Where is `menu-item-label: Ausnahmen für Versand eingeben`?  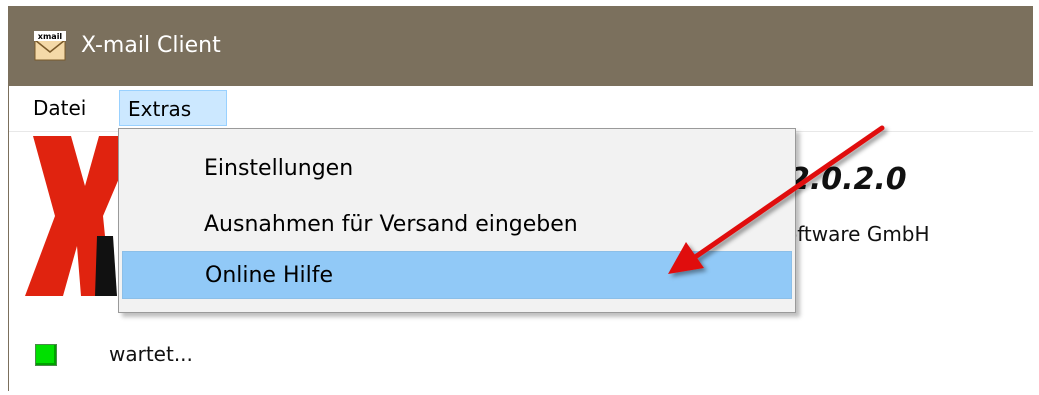
menu-item-label: Ausnahmen für Versand eingeben is located at coordinates (391, 224).